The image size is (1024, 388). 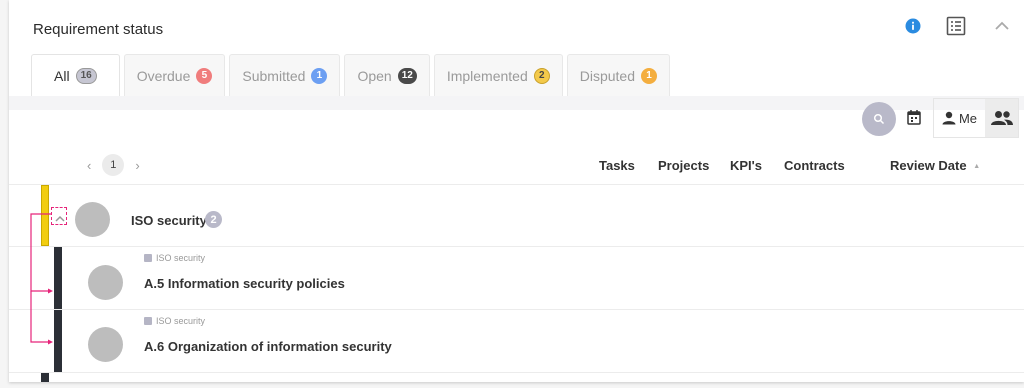 What do you see at coordinates (914, 119) in the screenshot?
I see `calendar-icon` at bounding box center [914, 119].